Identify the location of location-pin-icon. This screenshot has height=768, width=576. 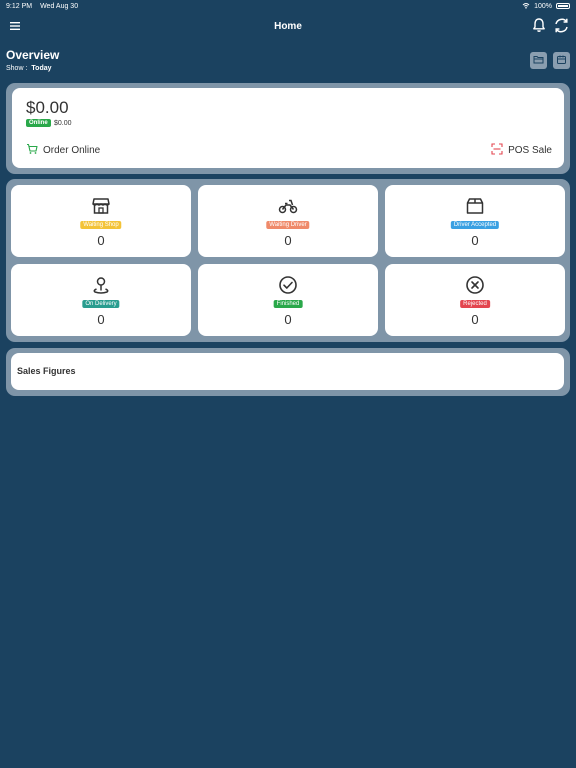
(101, 285).